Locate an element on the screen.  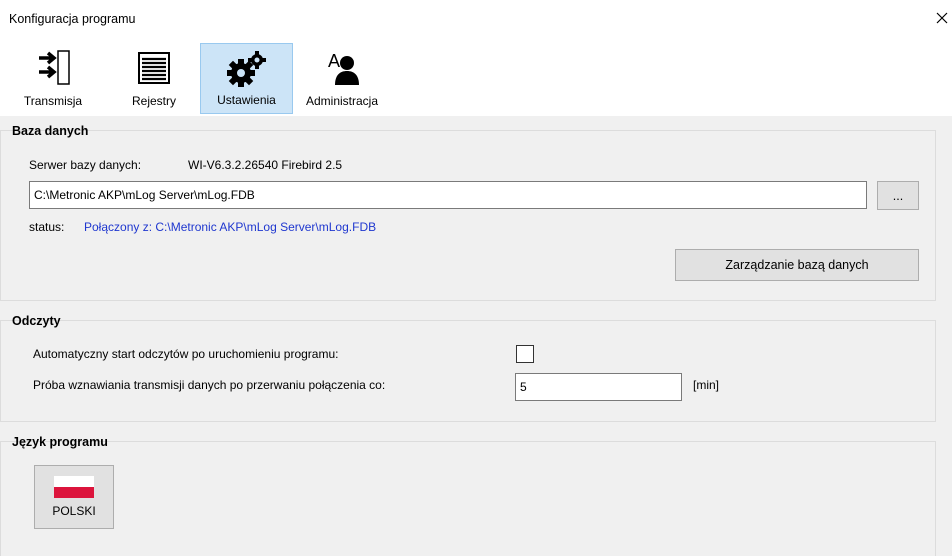
tab-administracja: A Administracja is located at coordinates (342, 78).